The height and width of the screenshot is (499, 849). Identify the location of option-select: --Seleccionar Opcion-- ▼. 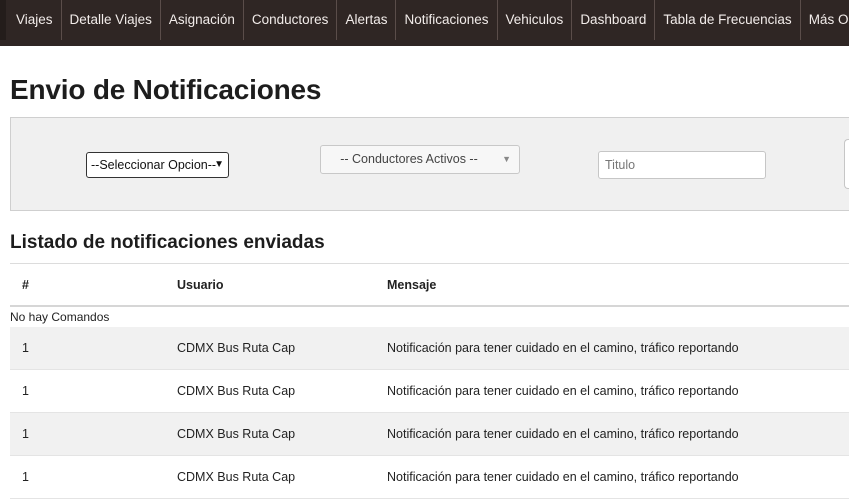
(157, 165).